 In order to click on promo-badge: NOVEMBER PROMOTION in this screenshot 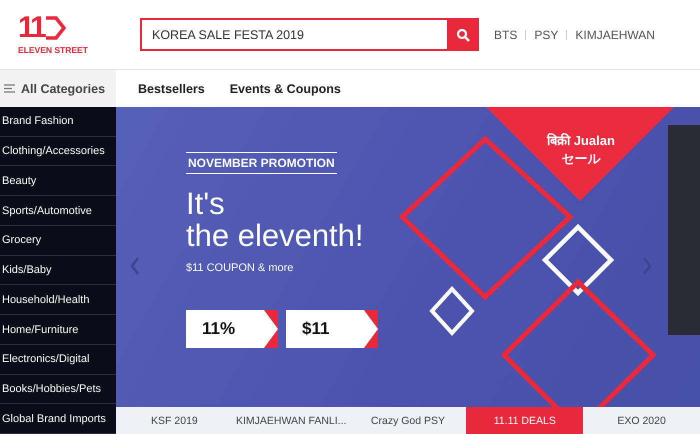, I will do `click(261, 163)`.